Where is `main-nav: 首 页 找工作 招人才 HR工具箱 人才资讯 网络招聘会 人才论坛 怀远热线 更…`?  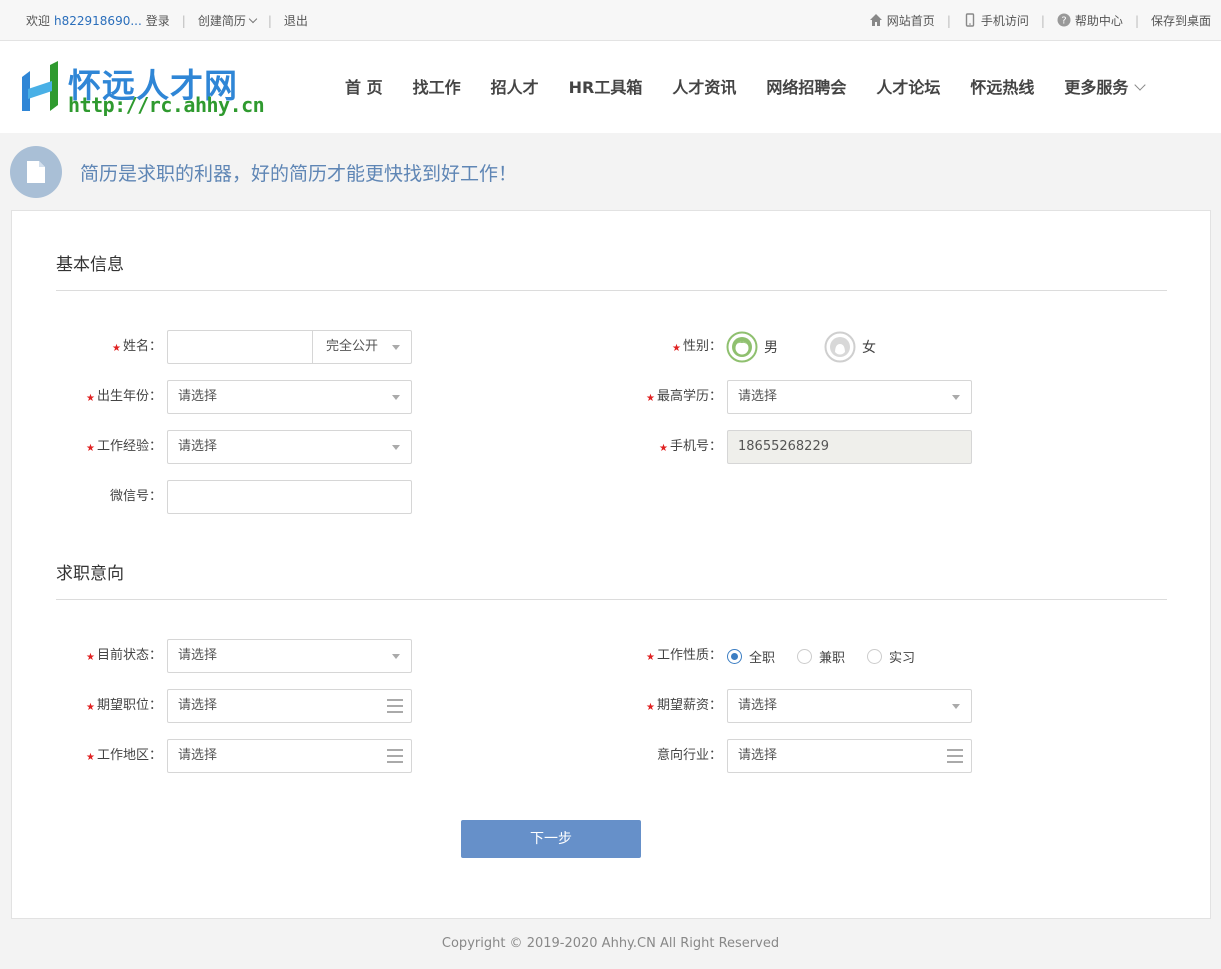
main-nav: 首 页 找工作 招人才 HR工具箱 人才资讯 网络招聘会 人才论坛 怀远热线 更… is located at coordinates (744, 86).